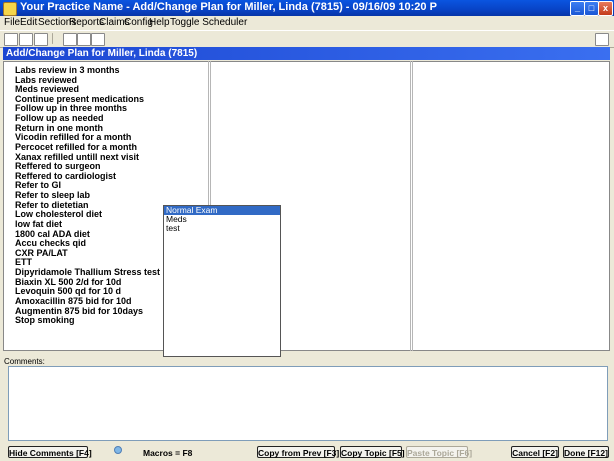 This screenshot has height=461, width=614. What do you see at coordinates (52, 195) in the screenshot?
I see `plan-item: Refer to sleep lab` at bounding box center [52, 195].